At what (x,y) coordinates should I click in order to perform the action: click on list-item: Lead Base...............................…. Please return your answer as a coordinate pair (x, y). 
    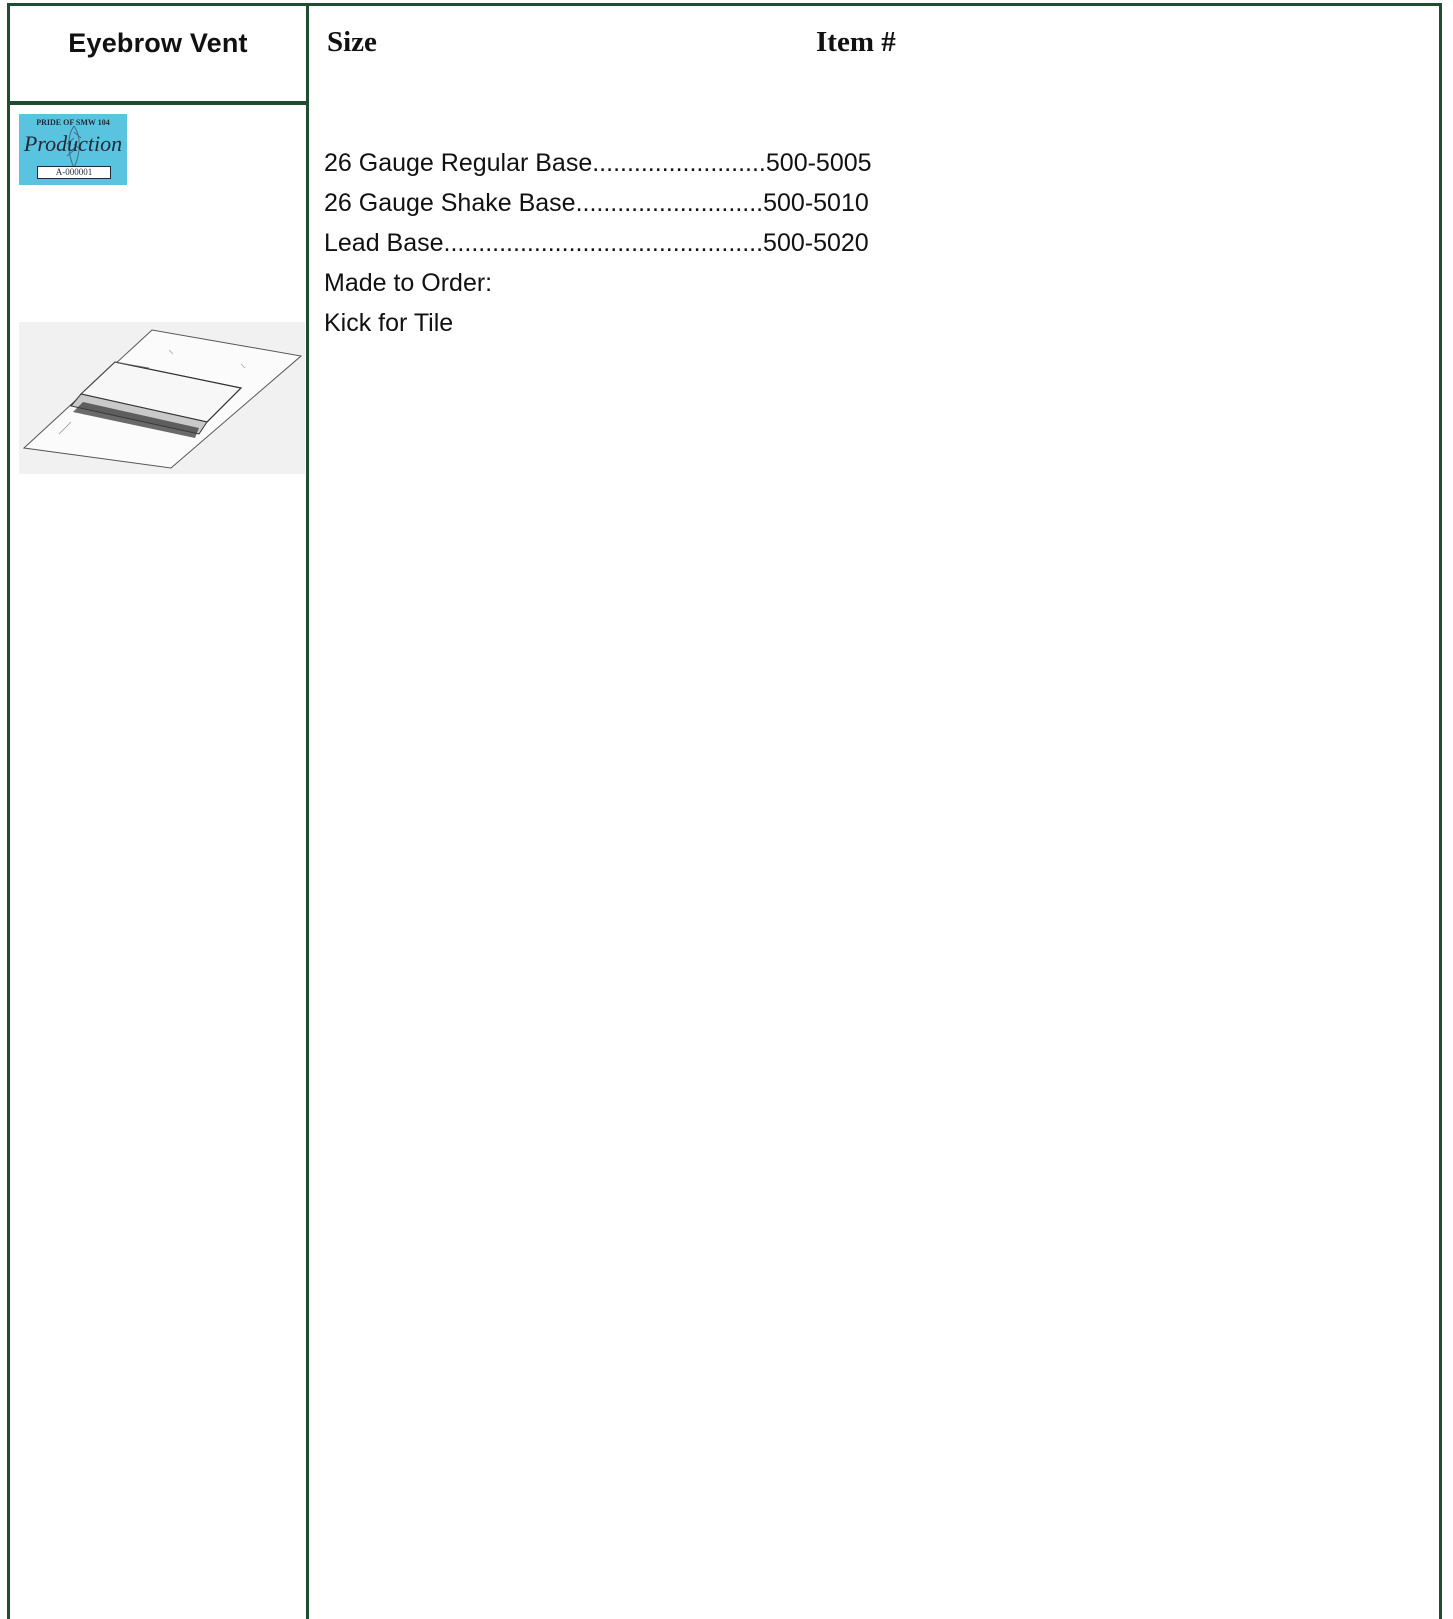
    Looking at the image, I should click on (596, 243).